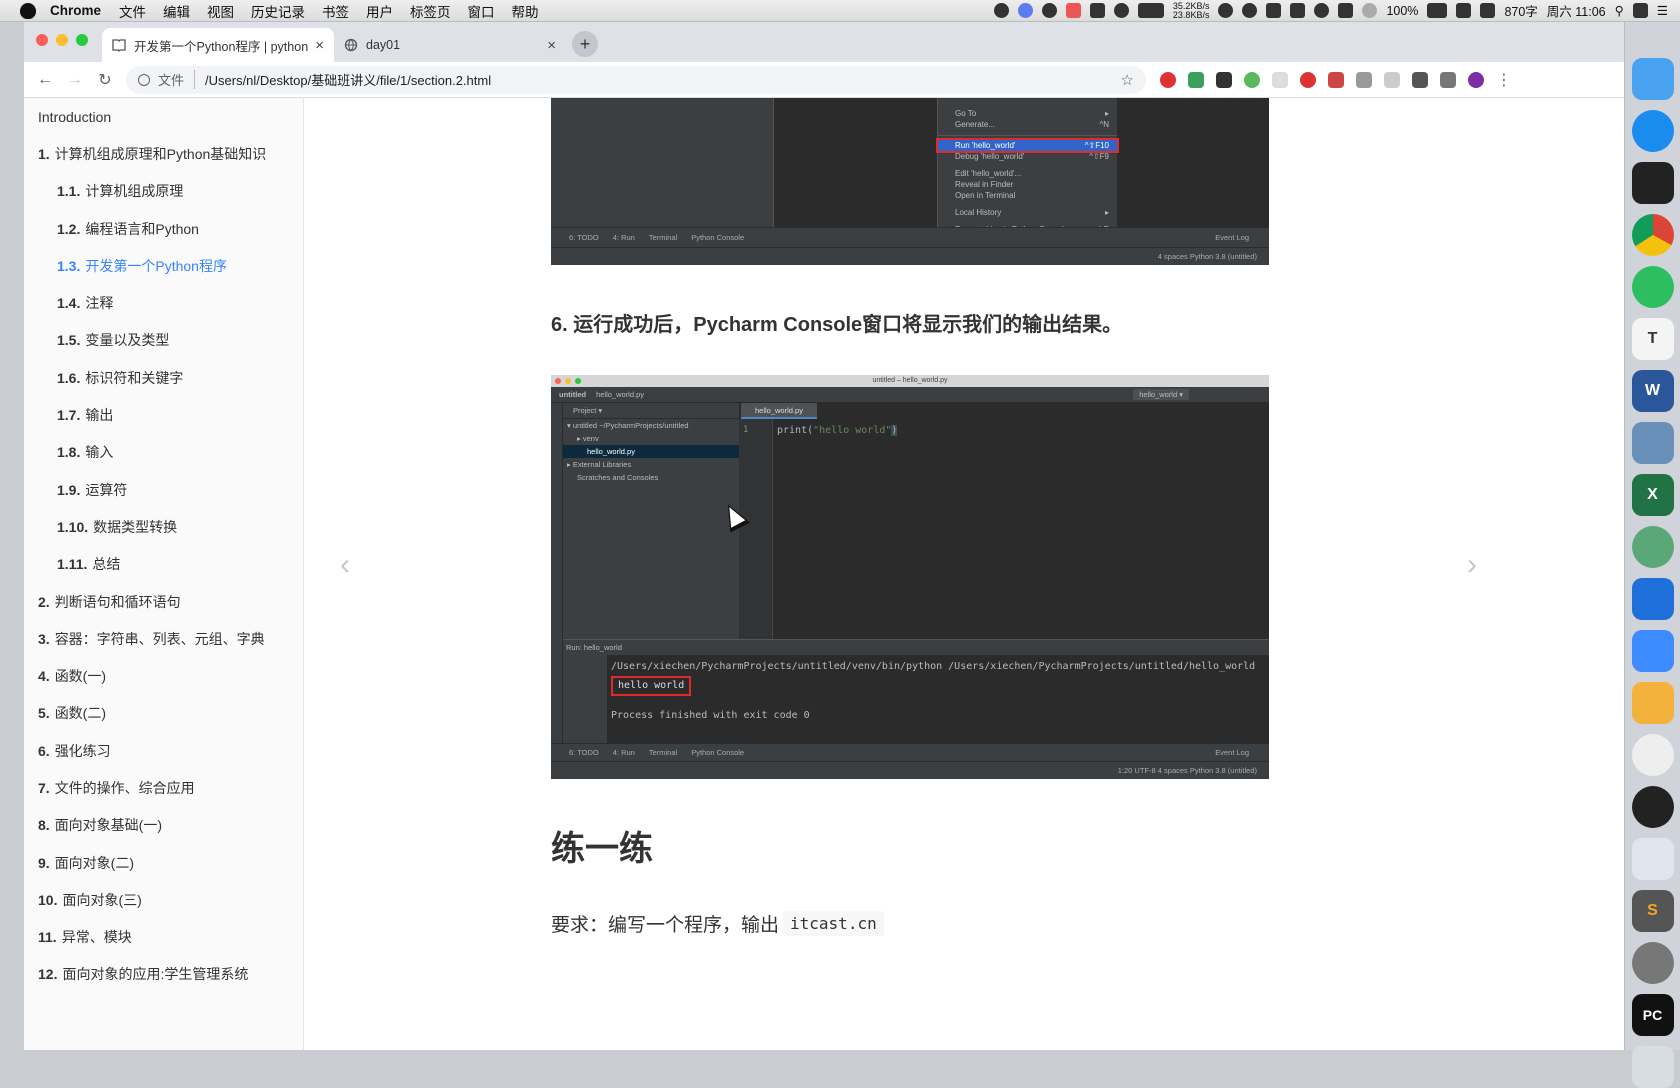 The width and height of the screenshot is (1680, 1088). I want to click on sidebar-item: Introduction, so click(163, 116).